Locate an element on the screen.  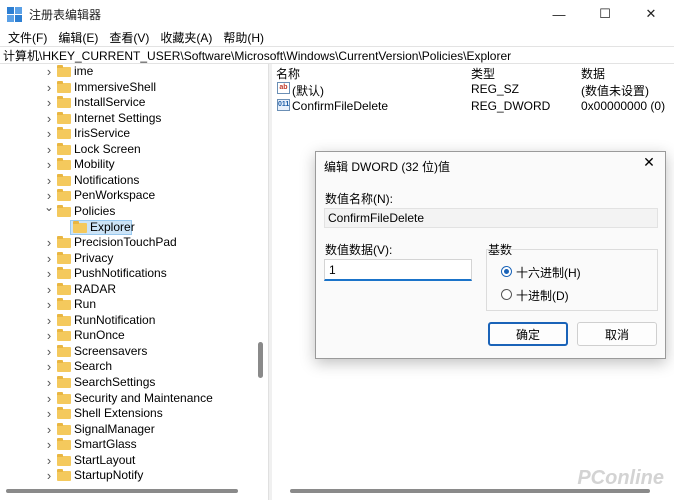
tree-horizontal-scroll-thumb is located at coordinates (122, 491).